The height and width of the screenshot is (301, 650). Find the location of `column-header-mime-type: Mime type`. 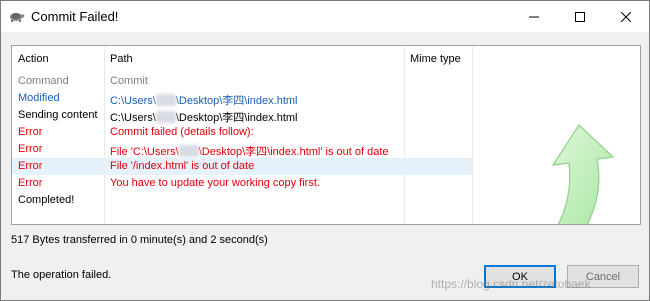

column-header-mime-type: Mime type is located at coordinates (435, 59).